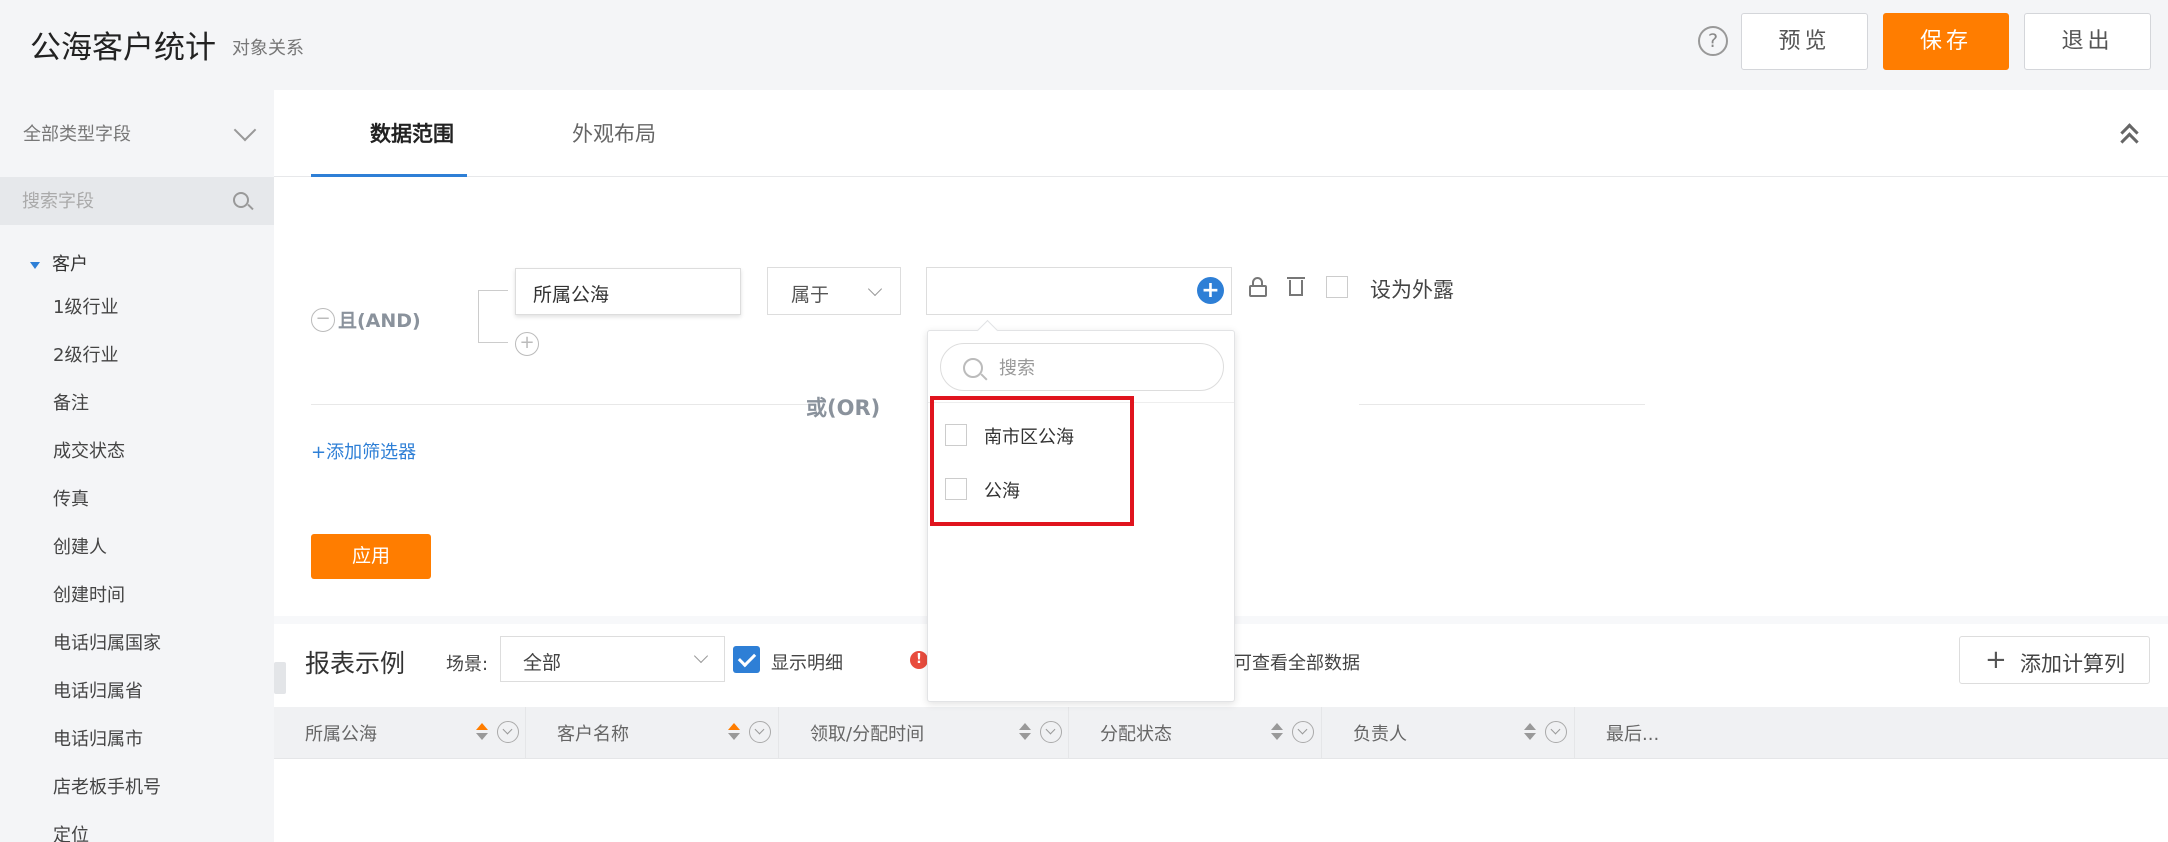 Image resolution: width=2168 pixels, height=842 pixels. Describe the element at coordinates (70, 264) in the screenshot. I see `tree-root-label: 客户` at that location.